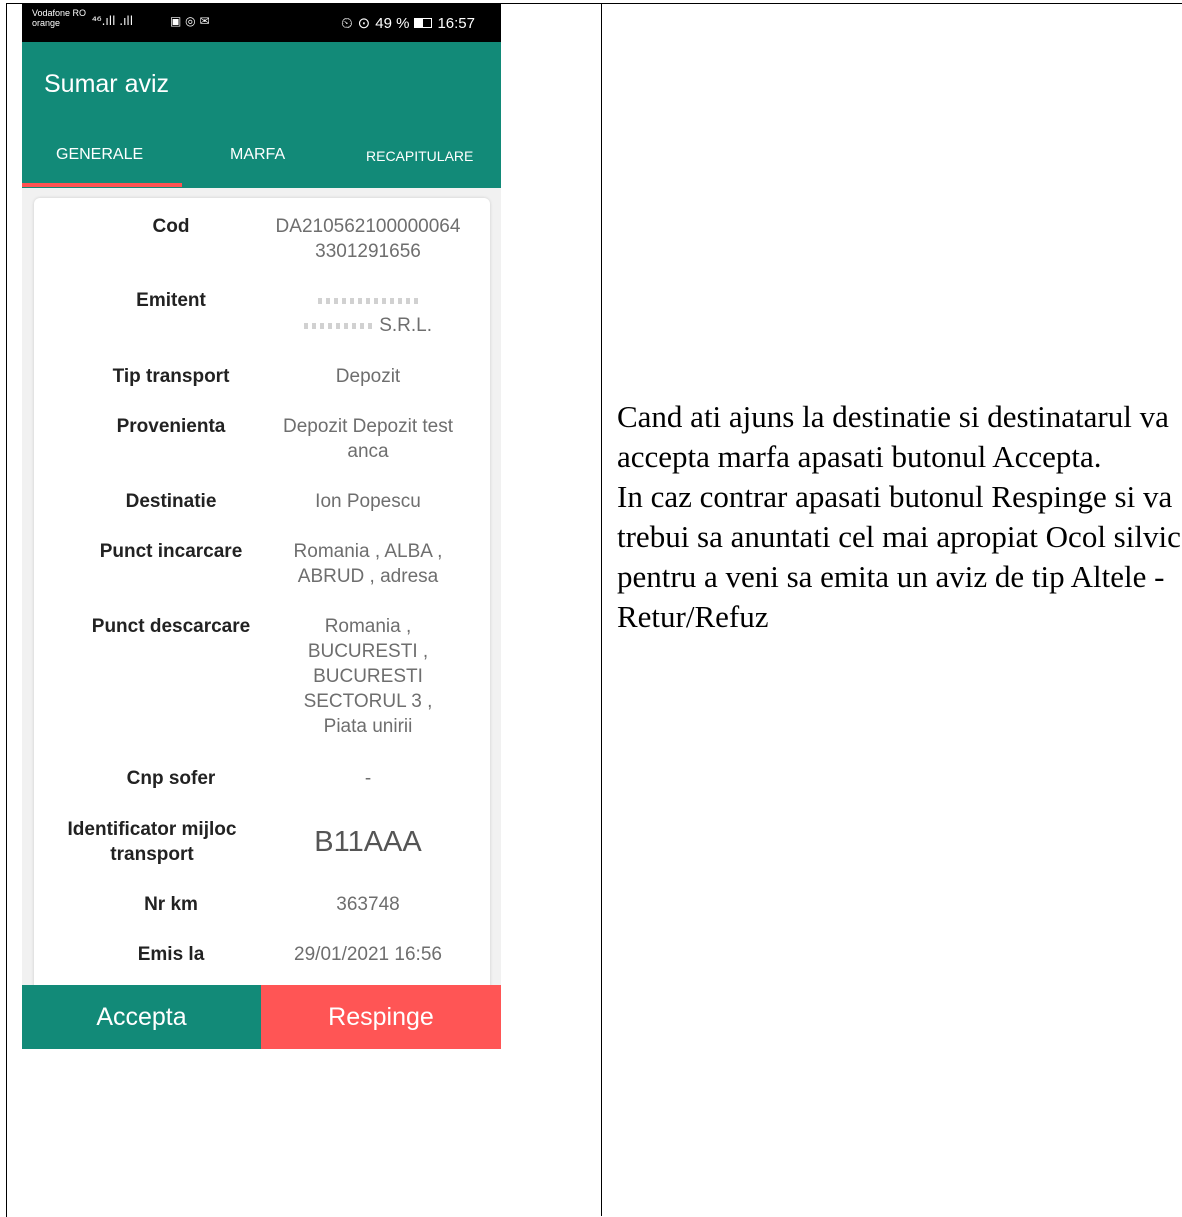 The width and height of the screenshot is (1182, 1217). I want to click on carrier-info: Vodafone RO orange, so click(59, 18).